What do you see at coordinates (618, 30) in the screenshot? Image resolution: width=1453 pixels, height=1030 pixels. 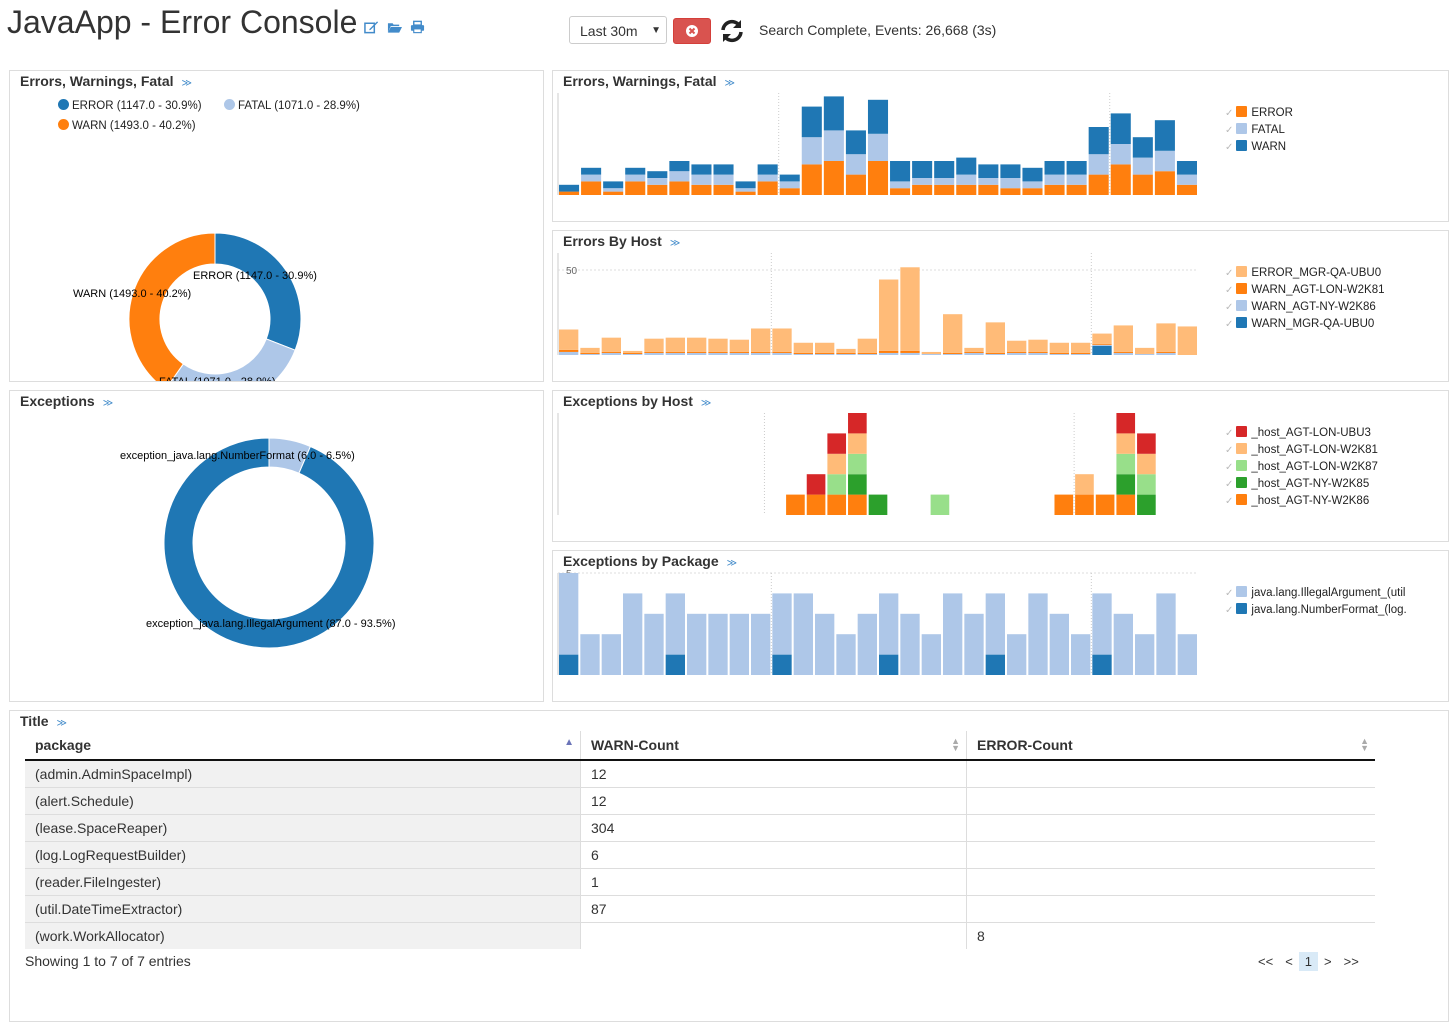 I see `time-range-select: Last 30m ▼` at bounding box center [618, 30].